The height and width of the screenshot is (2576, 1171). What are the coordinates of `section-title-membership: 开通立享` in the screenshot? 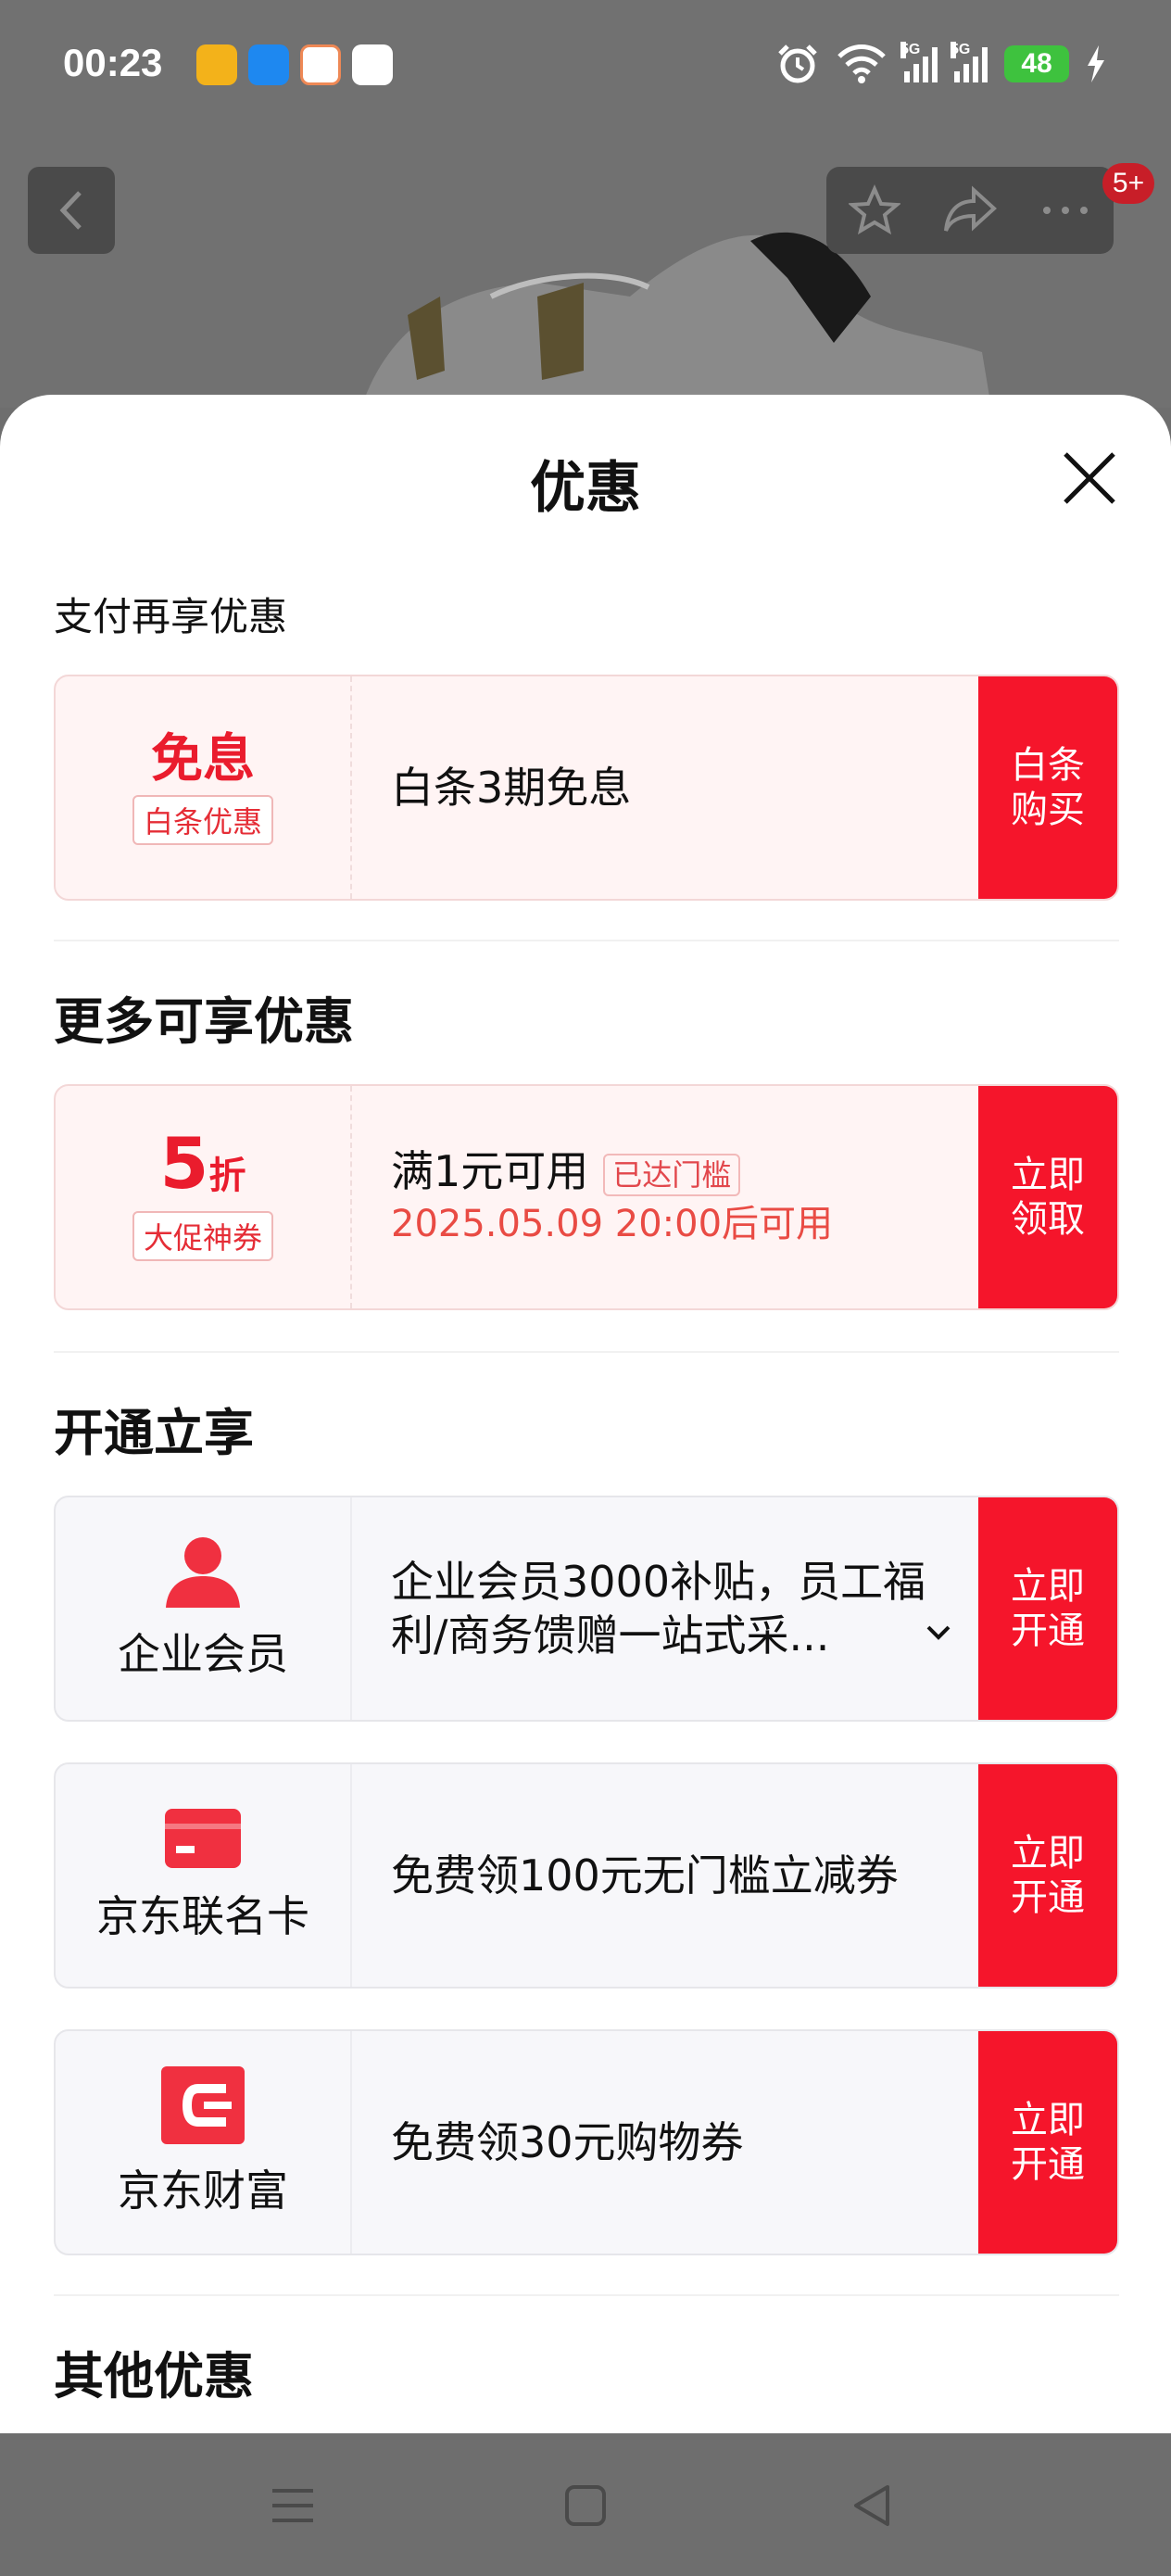 It's located at (154, 1433).